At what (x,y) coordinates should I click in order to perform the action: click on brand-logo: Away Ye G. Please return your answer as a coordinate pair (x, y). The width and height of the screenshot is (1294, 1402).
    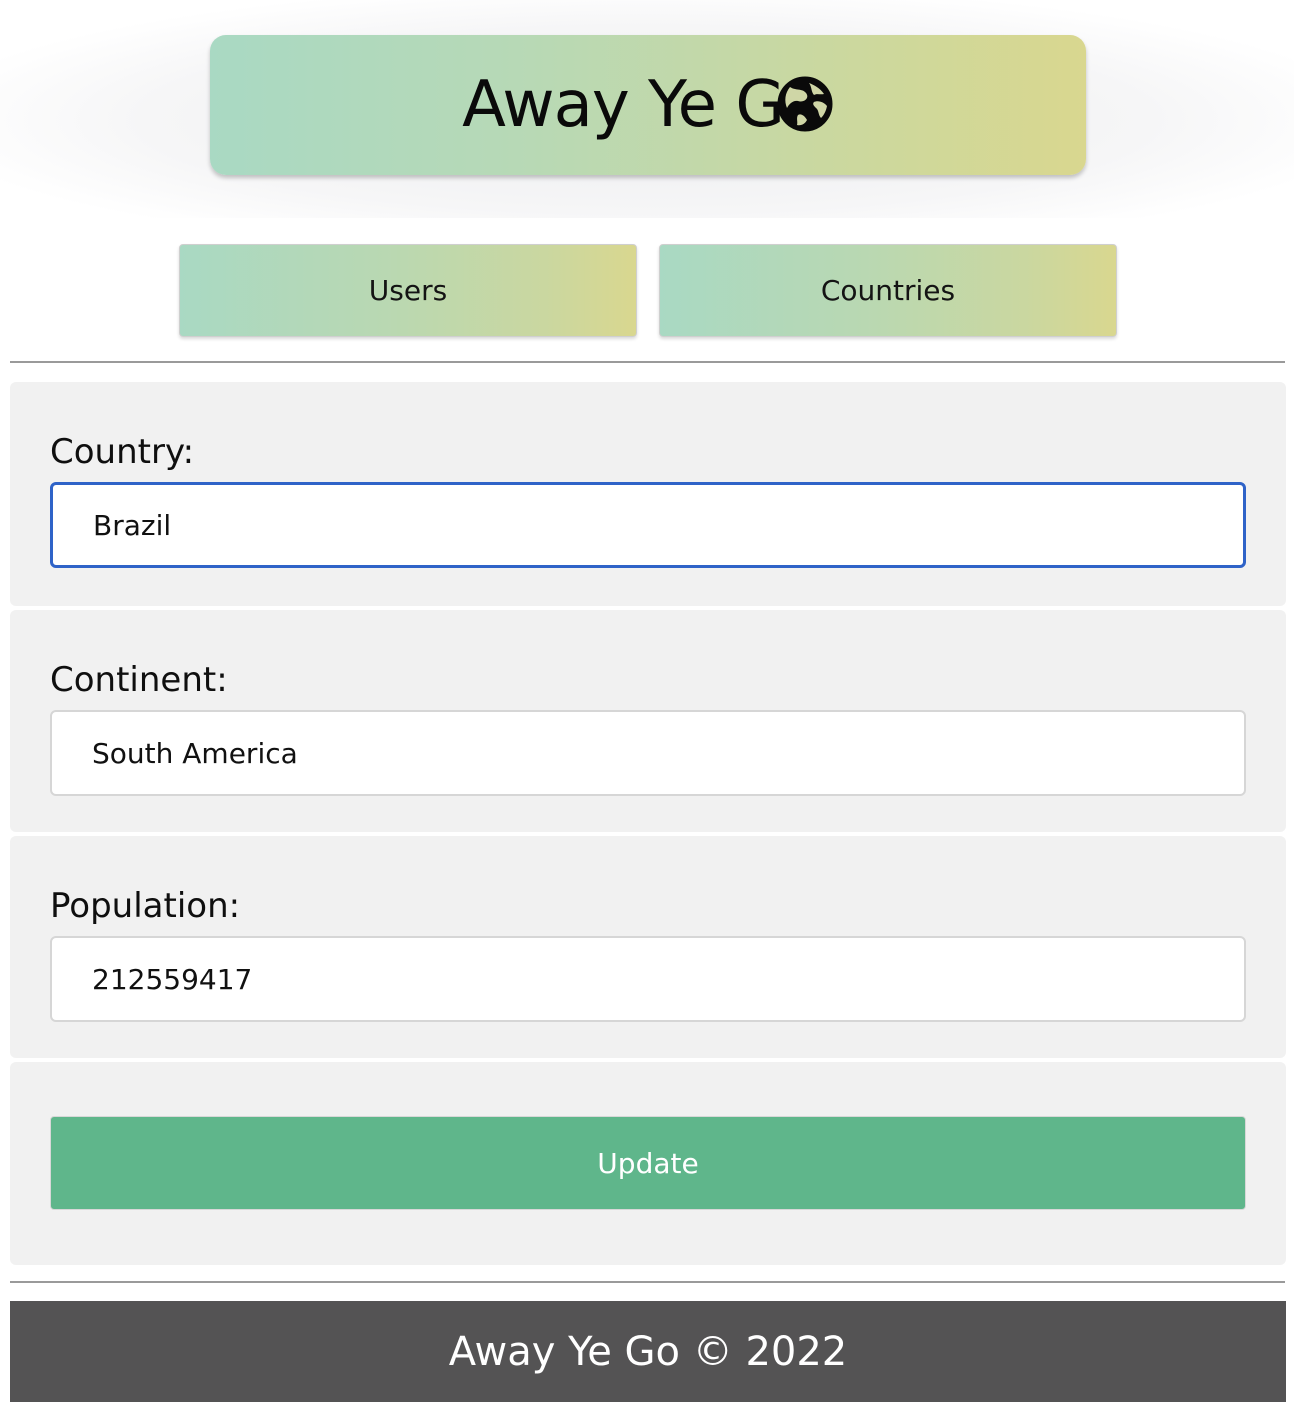
    Looking at the image, I should click on (648, 105).